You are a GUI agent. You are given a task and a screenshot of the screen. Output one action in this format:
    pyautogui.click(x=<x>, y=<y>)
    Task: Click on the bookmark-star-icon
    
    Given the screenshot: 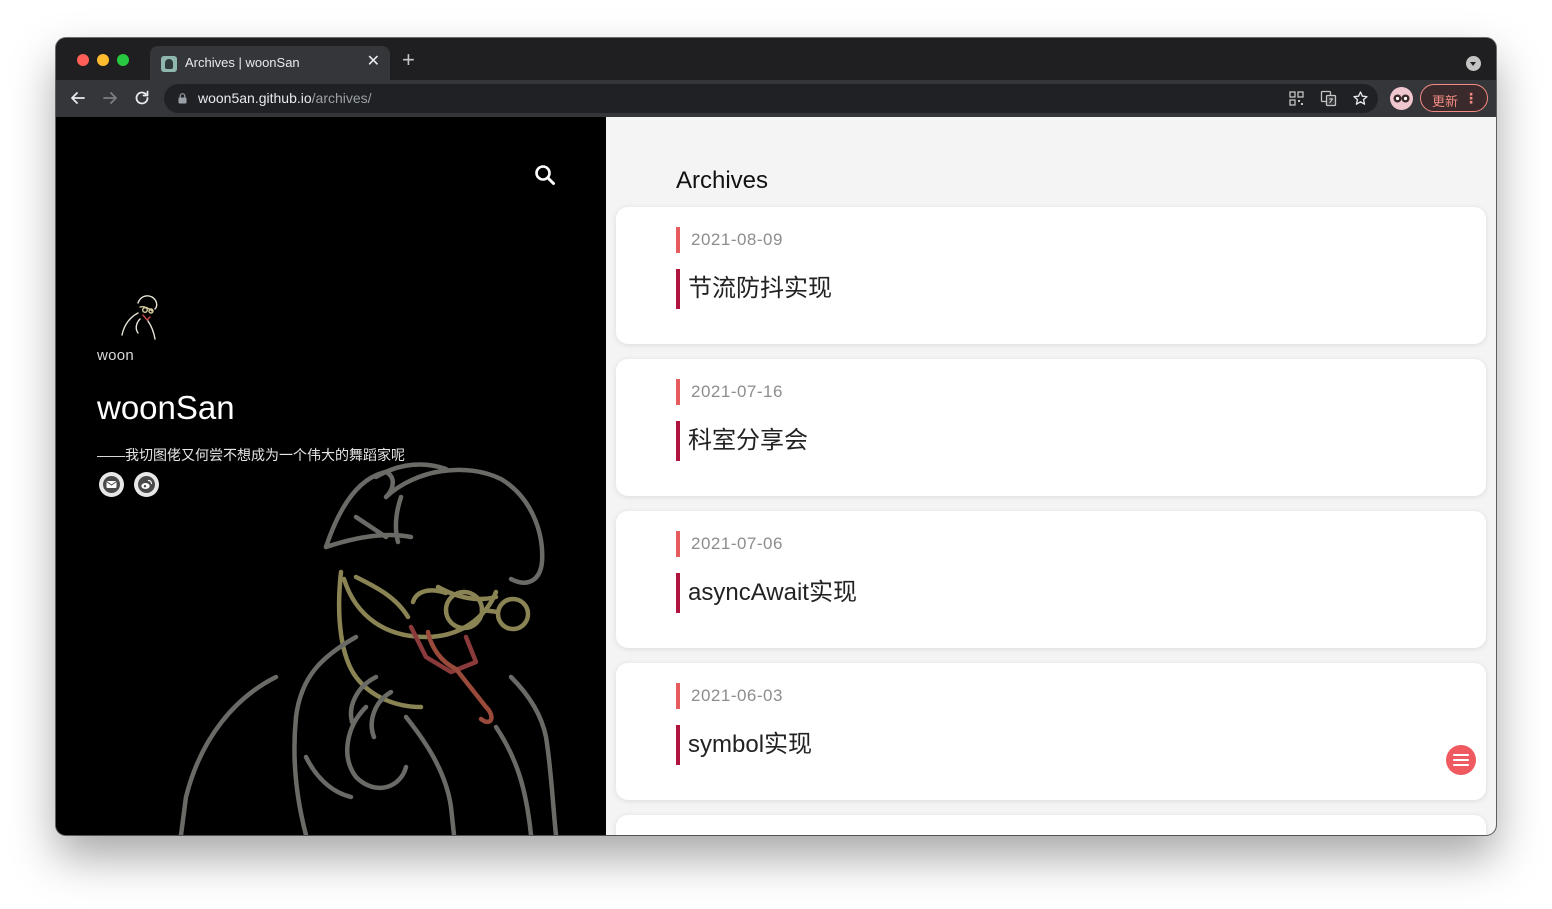 What is the action you would take?
    pyautogui.click(x=1360, y=98)
    